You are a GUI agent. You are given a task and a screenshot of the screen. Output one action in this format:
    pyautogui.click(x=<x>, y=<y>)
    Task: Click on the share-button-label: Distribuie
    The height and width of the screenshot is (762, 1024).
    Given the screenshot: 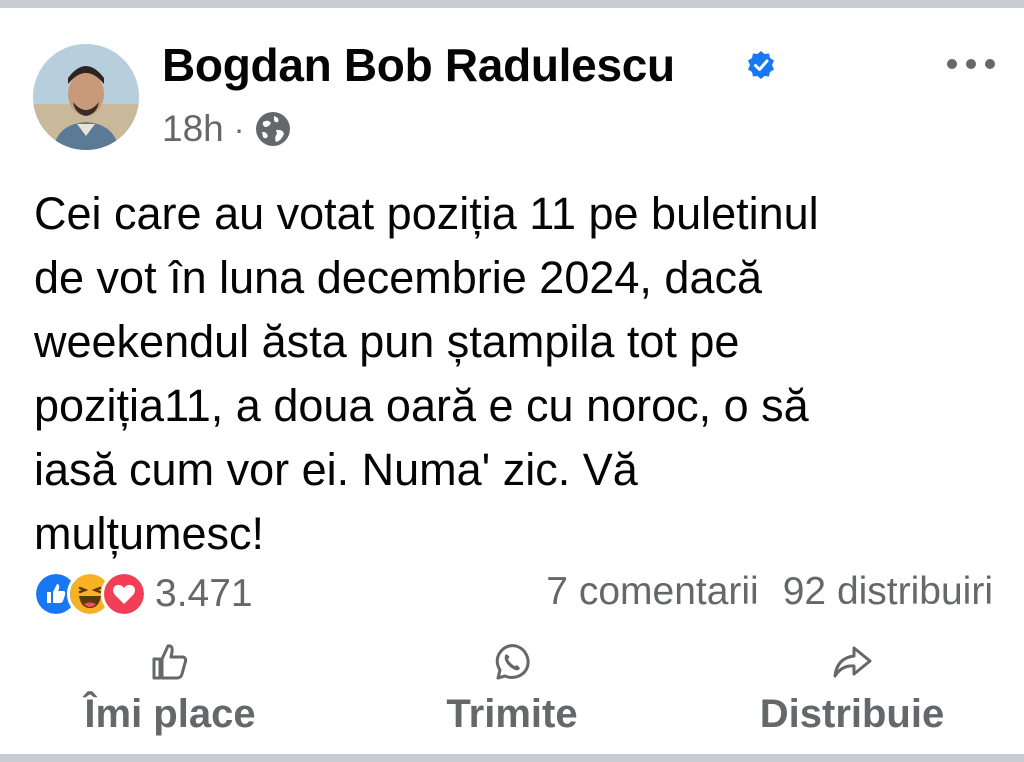 What is the action you would take?
    pyautogui.click(x=852, y=714)
    